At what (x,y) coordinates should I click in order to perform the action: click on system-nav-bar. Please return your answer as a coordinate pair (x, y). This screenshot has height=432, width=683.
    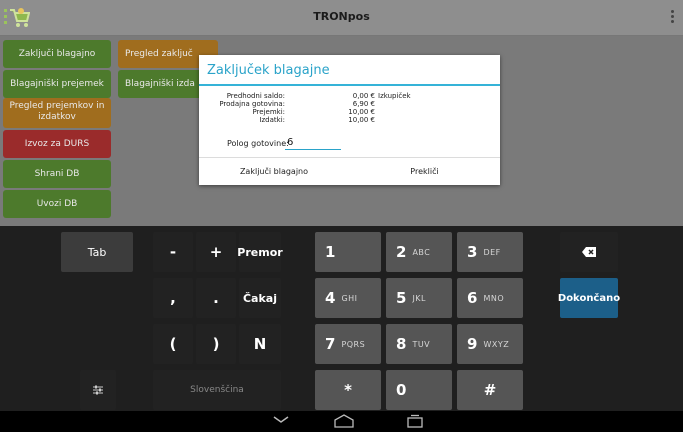
    Looking at the image, I should click on (341, 421).